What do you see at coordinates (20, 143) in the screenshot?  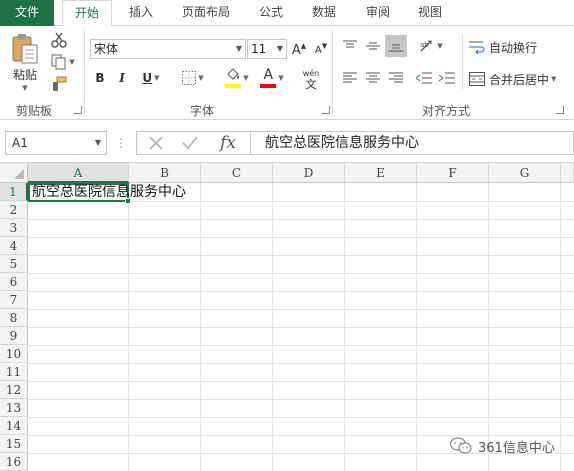 I see `name-box-value: A1` at bounding box center [20, 143].